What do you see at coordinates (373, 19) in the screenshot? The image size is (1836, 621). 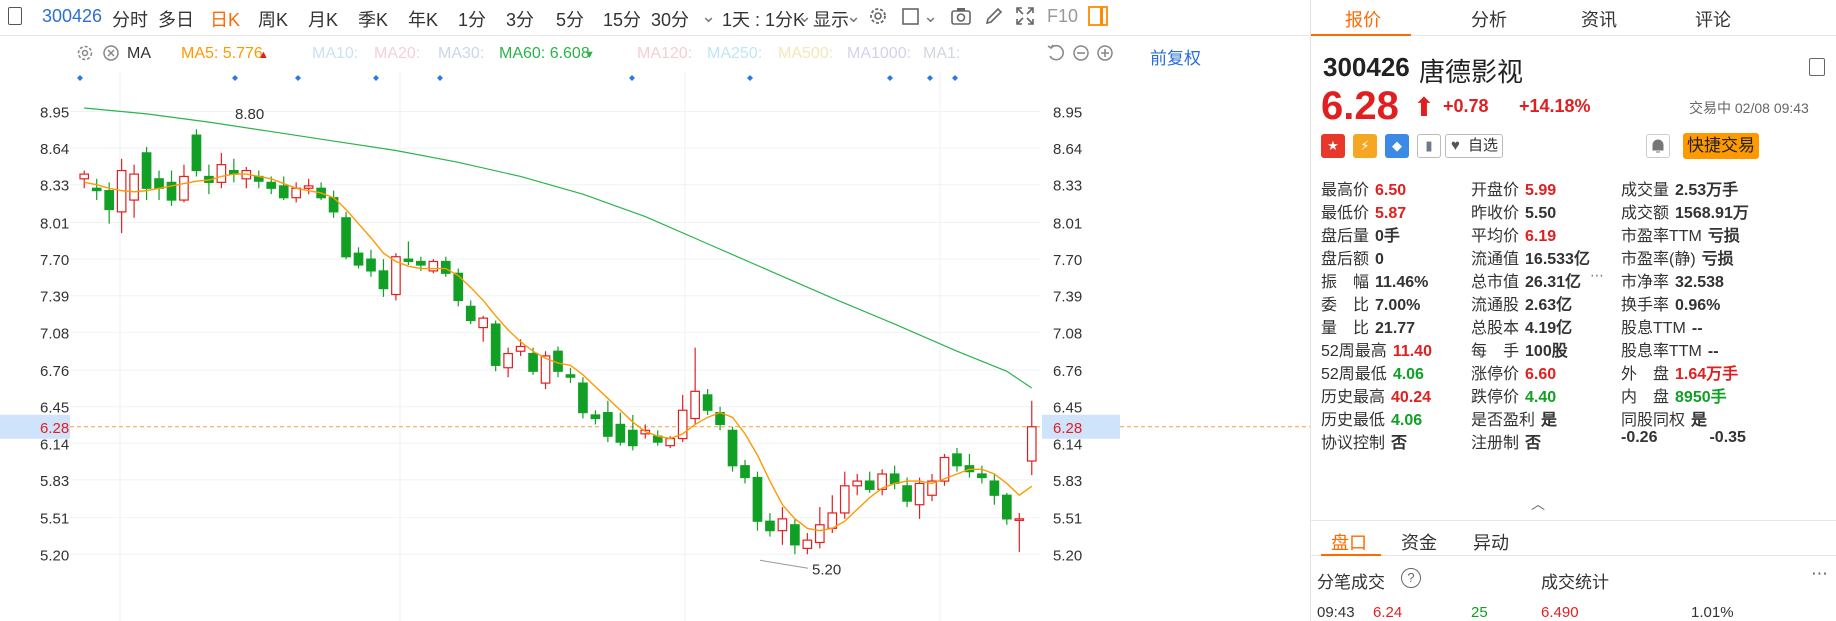 I see `period-tab-season: 季K` at bounding box center [373, 19].